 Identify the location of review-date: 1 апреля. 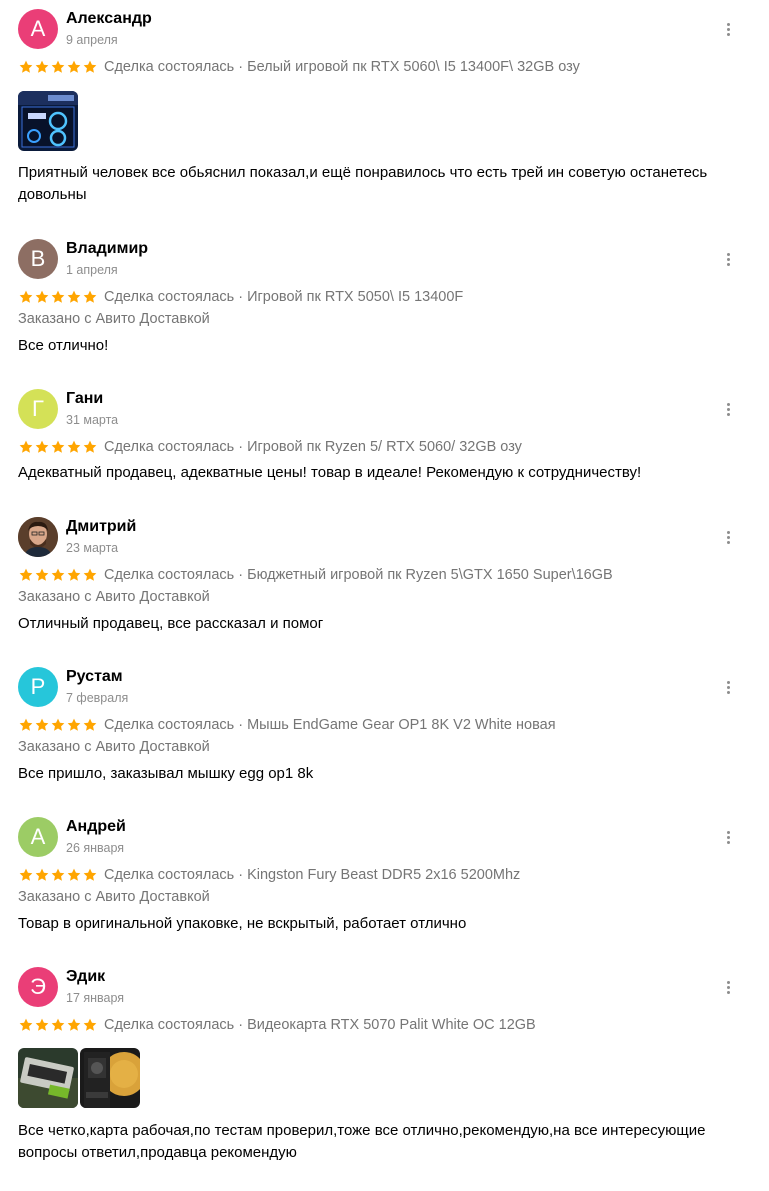
(92, 270).